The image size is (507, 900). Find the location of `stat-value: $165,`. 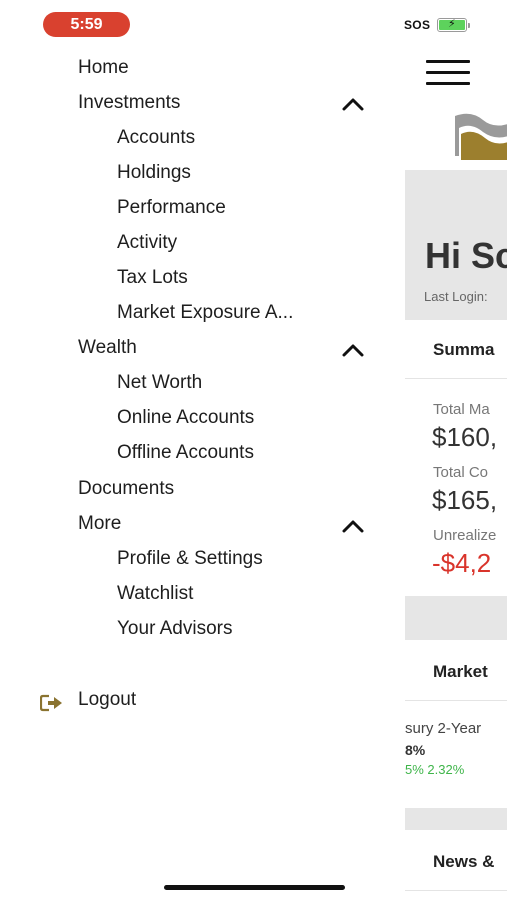

stat-value: $165, is located at coordinates (465, 500).